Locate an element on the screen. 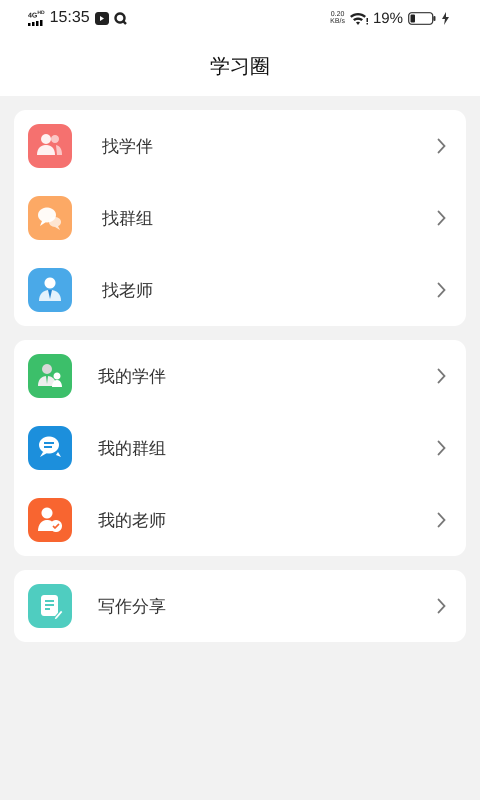 The height and width of the screenshot is (800, 480). menu-item: 我的群组 is located at coordinates (240, 448).